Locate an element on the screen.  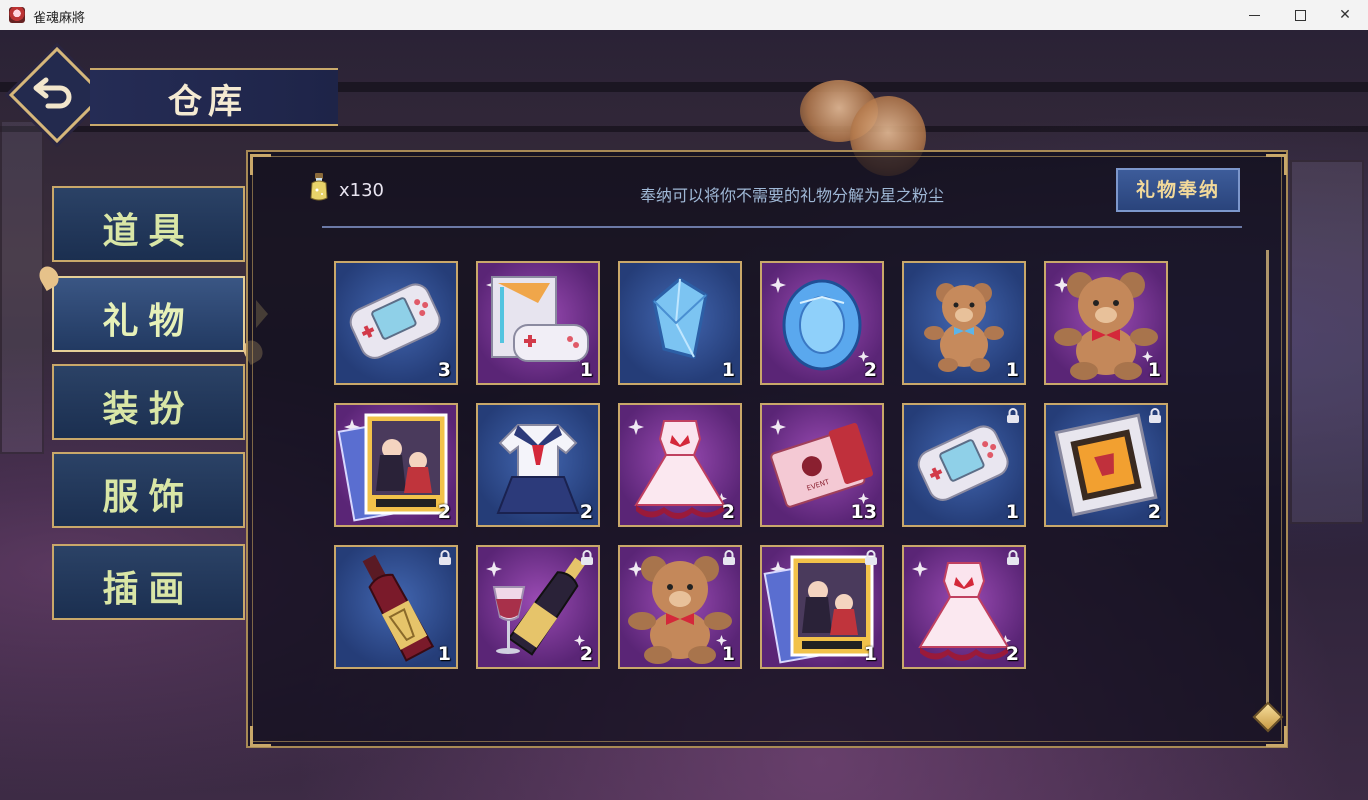
maximize-button is located at coordinates (1301, 15).